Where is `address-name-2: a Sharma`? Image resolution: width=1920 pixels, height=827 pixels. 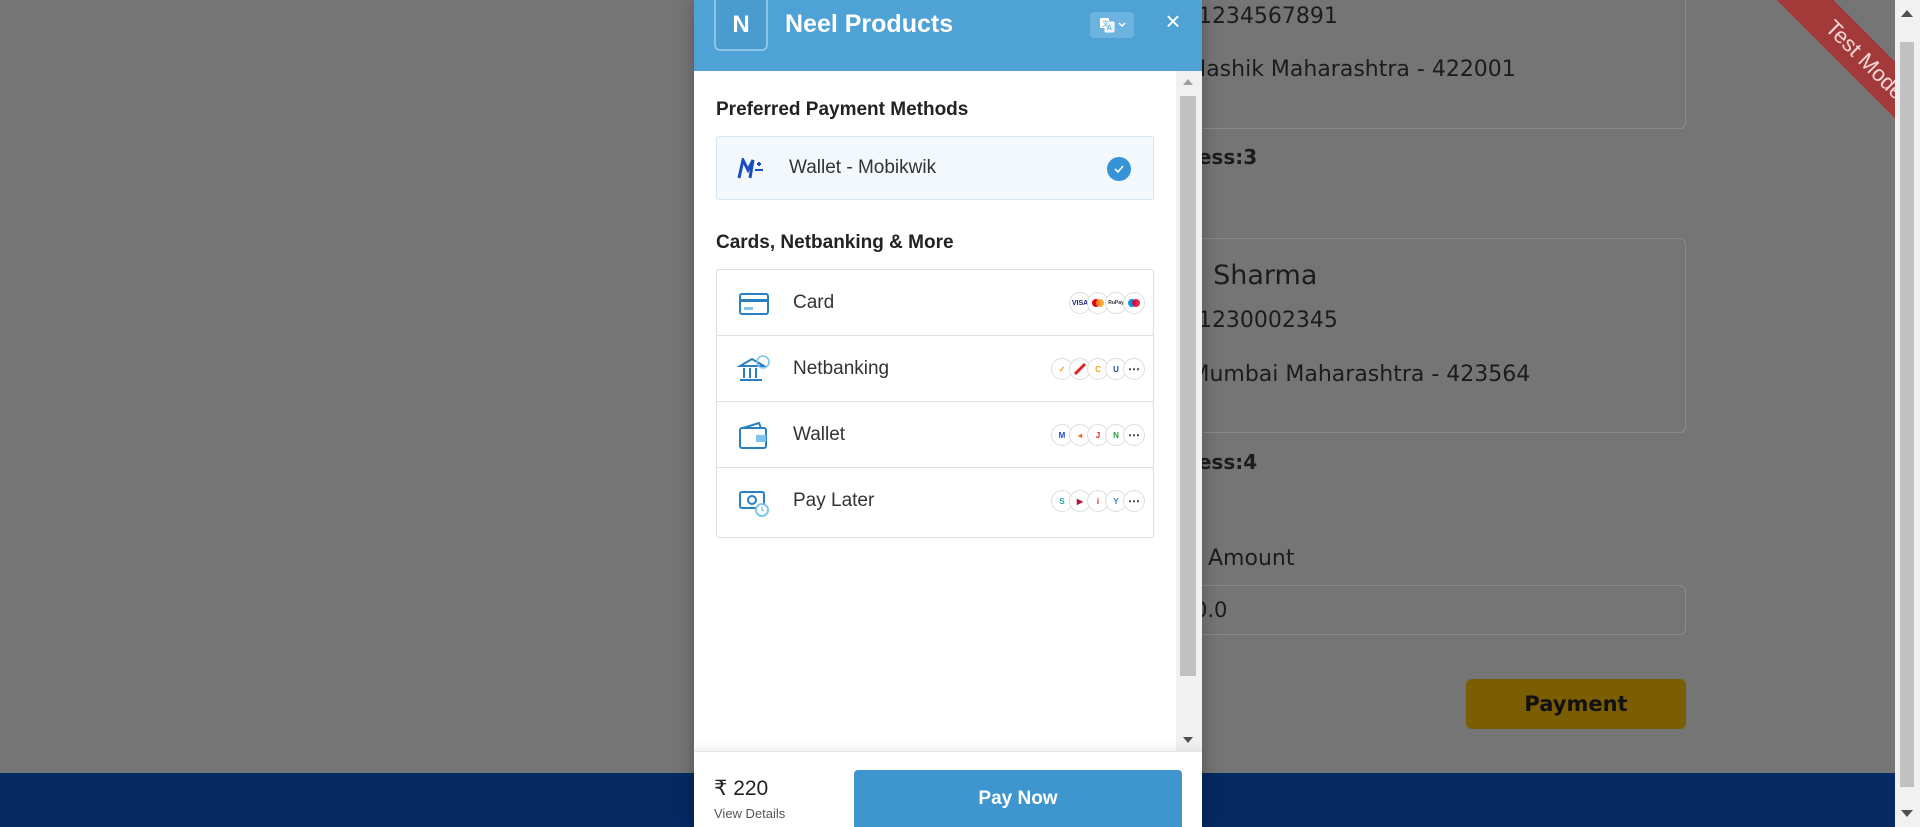 address-name-2: a Sharma is located at coordinates (1253, 275).